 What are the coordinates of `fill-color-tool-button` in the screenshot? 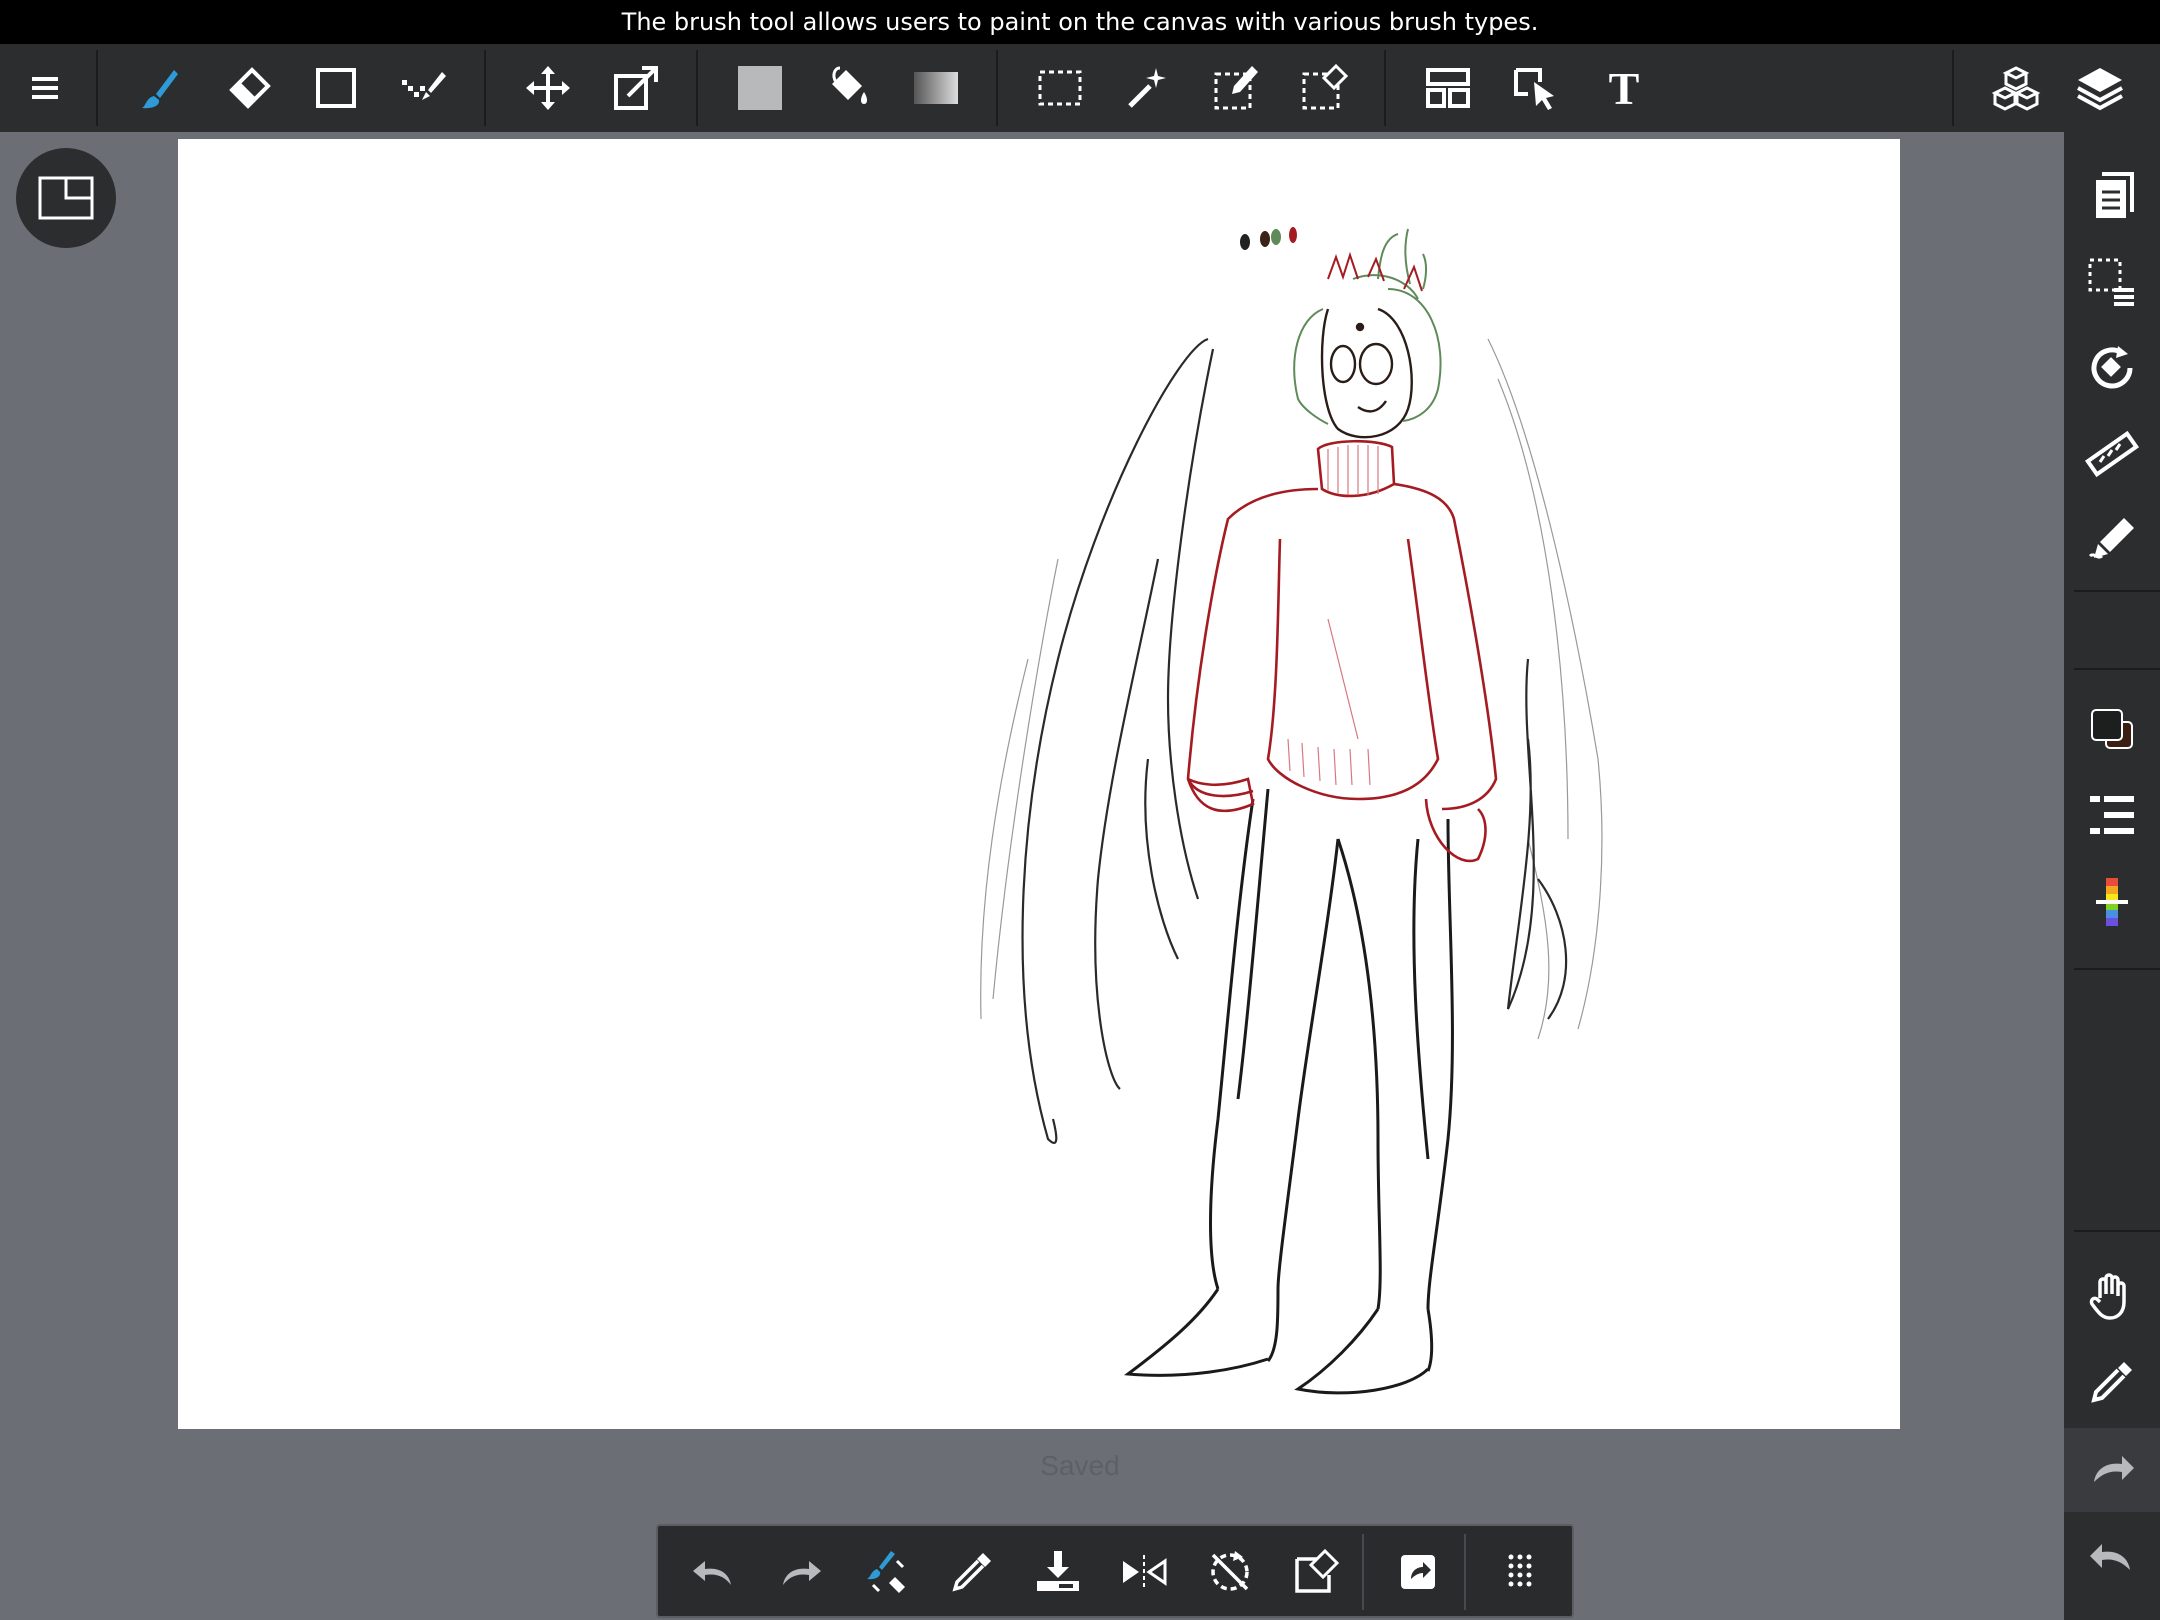 It's located at (760, 88).